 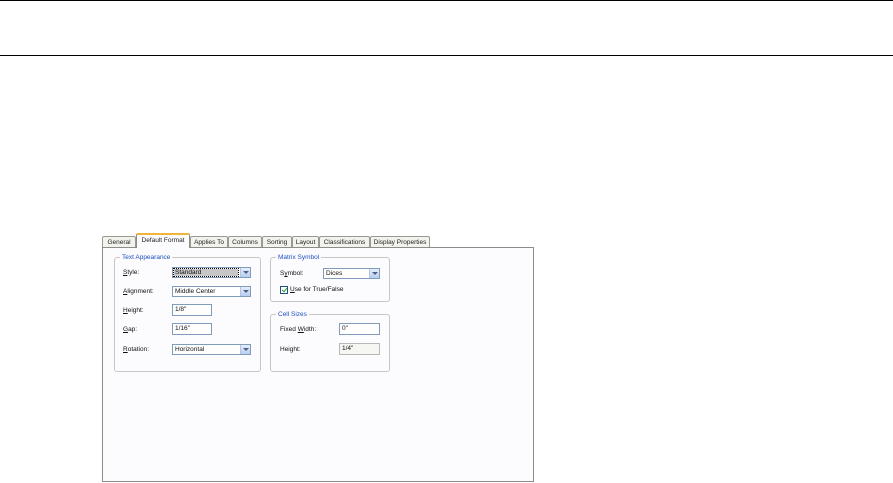 I want to click on top-rule, so click(x=446, y=0).